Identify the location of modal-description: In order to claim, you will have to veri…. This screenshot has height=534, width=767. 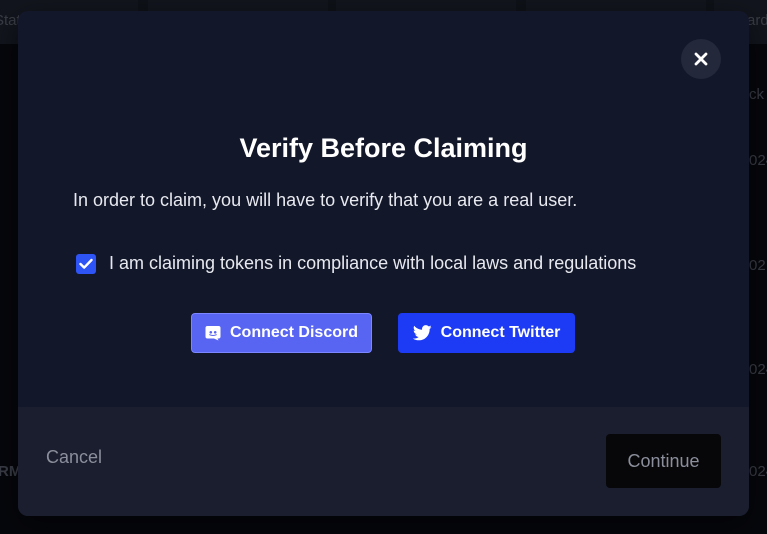
(325, 200).